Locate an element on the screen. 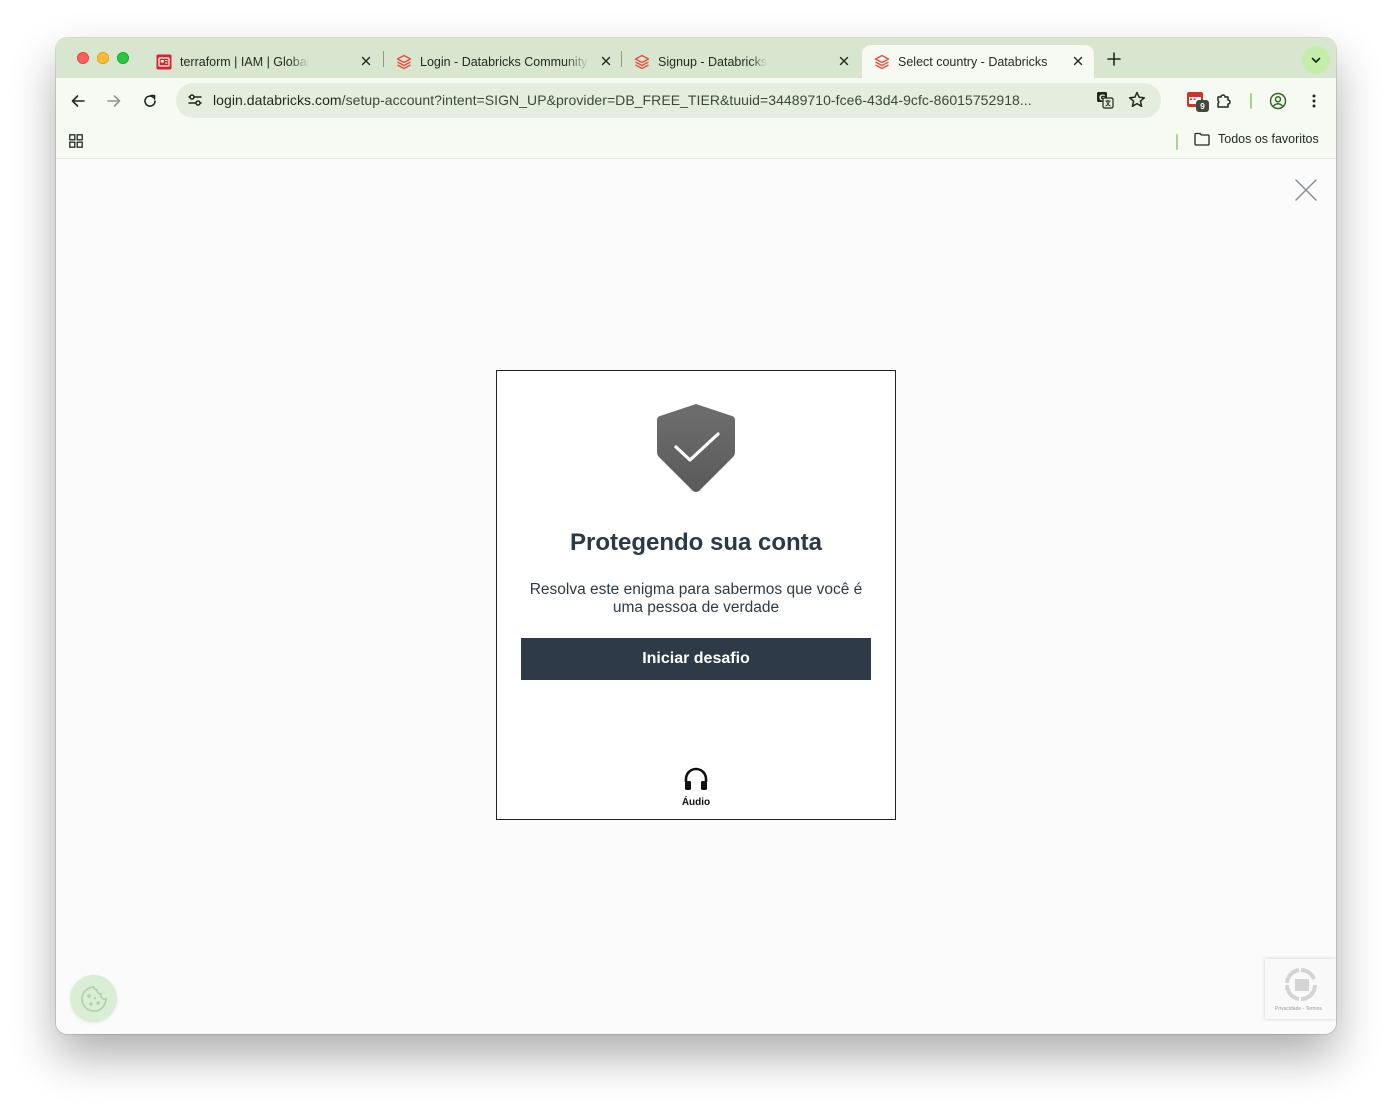 Image resolution: width=1392 pixels, height=1108 pixels. bookmark-star-icon is located at coordinates (1137, 102).